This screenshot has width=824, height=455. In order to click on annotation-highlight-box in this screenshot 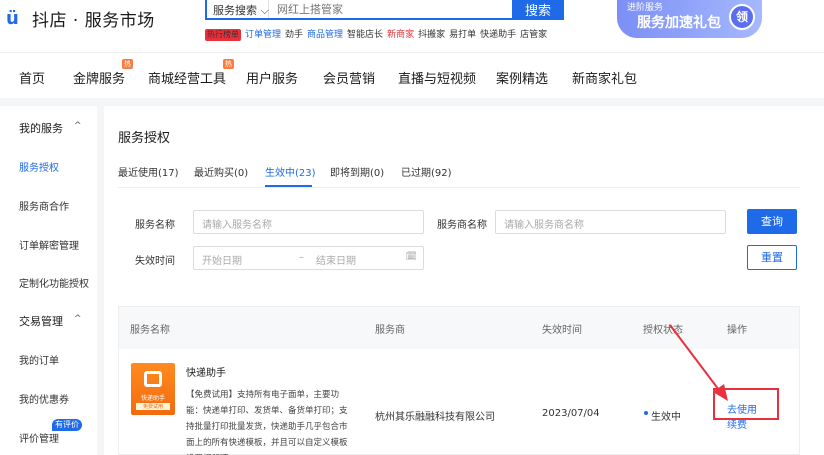, I will do `click(746, 404)`.